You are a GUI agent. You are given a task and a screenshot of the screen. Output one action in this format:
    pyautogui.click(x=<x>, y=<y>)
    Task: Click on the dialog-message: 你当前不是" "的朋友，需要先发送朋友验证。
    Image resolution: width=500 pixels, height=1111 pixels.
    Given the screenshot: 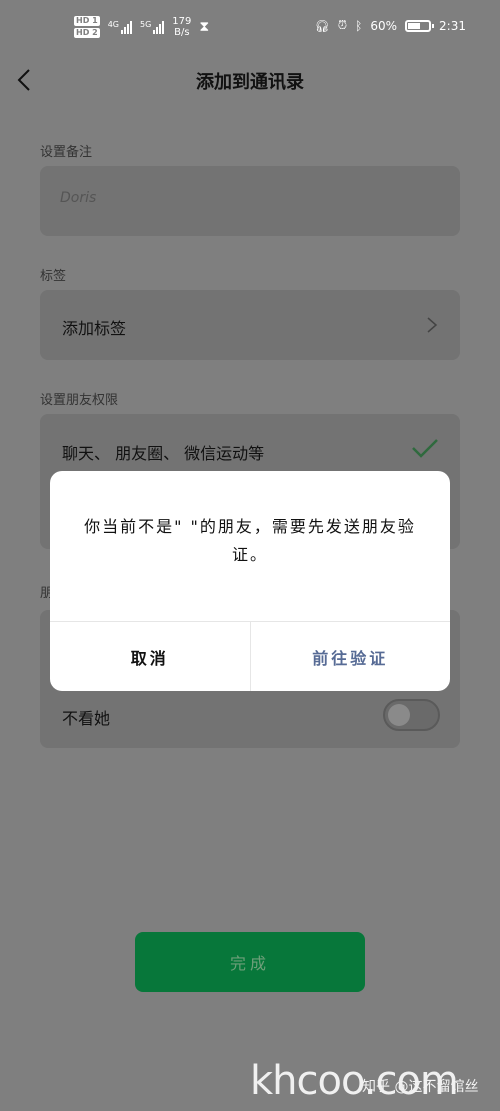 What is the action you would take?
    pyautogui.click(x=250, y=540)
    